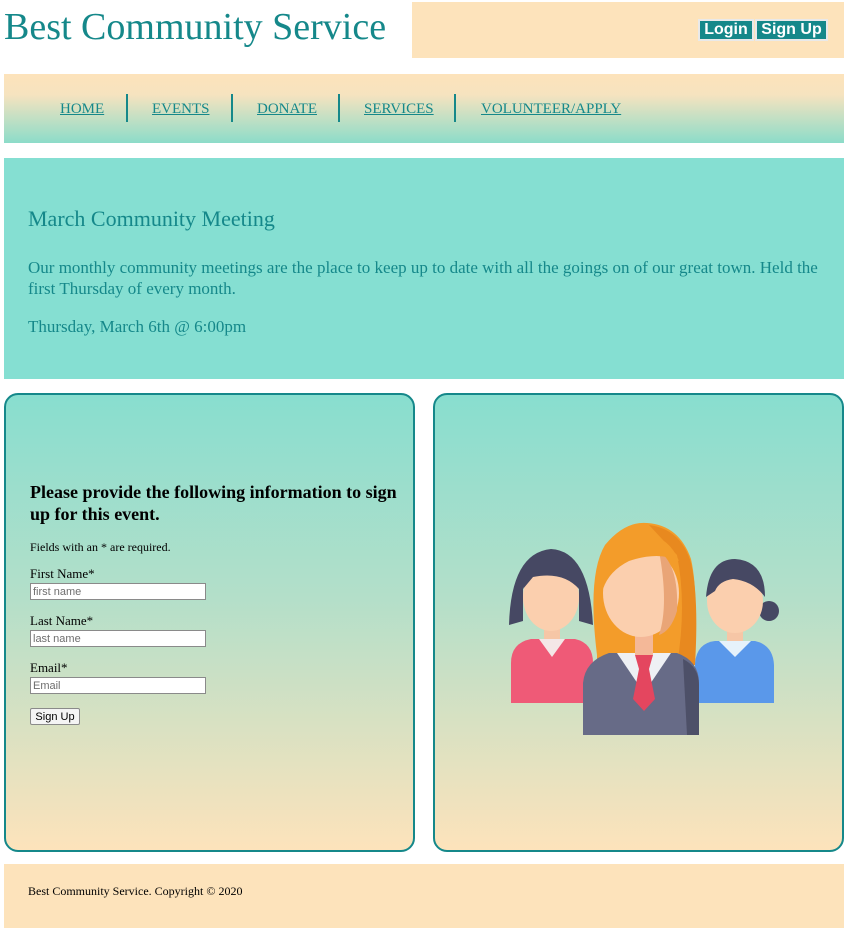 This screenshot has height=941, width=852. What do you see at coordinates (791, 30) in the screenshot?
I see `signup-button: Sign Up` at bounding box center [791, 30].